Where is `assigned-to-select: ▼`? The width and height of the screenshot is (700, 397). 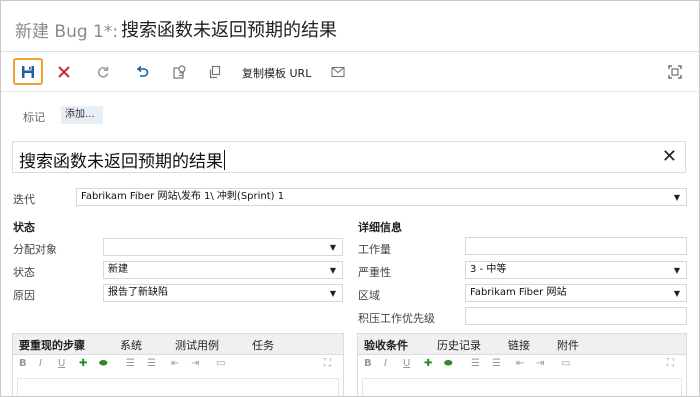 assigned-to-select: ▼ is located at coordinates (223, 247).